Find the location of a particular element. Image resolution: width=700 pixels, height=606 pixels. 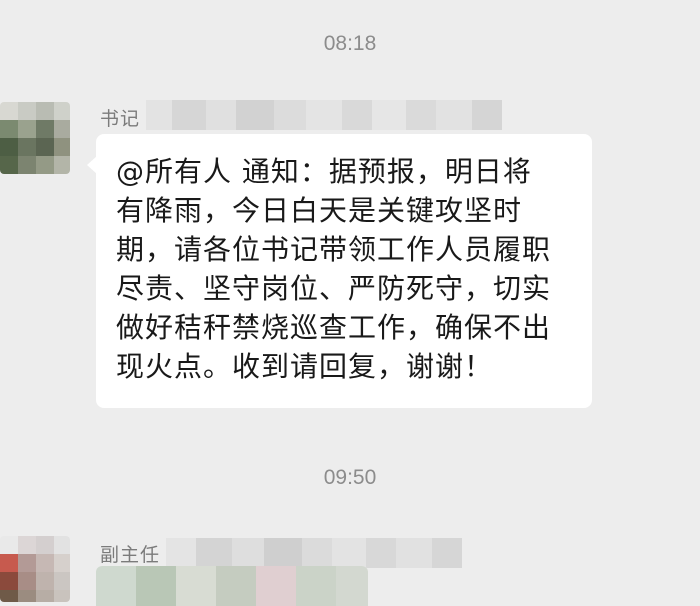

message-text-line: @所有人 通知：据预报，明日将 is located at coordinates (324, 171).